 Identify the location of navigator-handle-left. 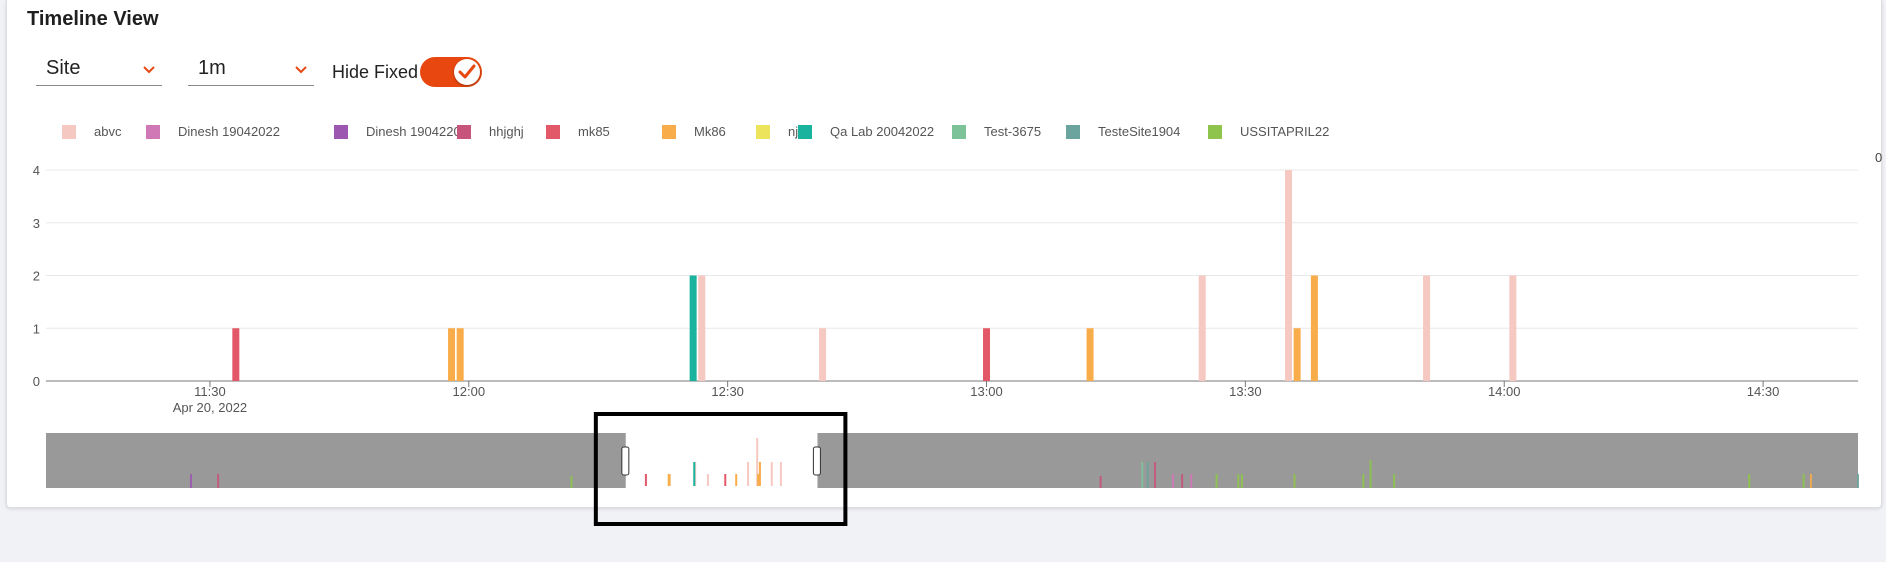
(625, 461).